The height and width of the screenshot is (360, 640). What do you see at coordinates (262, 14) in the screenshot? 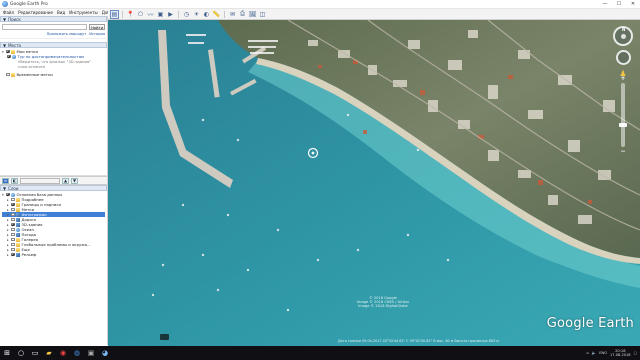
I see `maps-icon: ◫` at bounding box center [262, 14].